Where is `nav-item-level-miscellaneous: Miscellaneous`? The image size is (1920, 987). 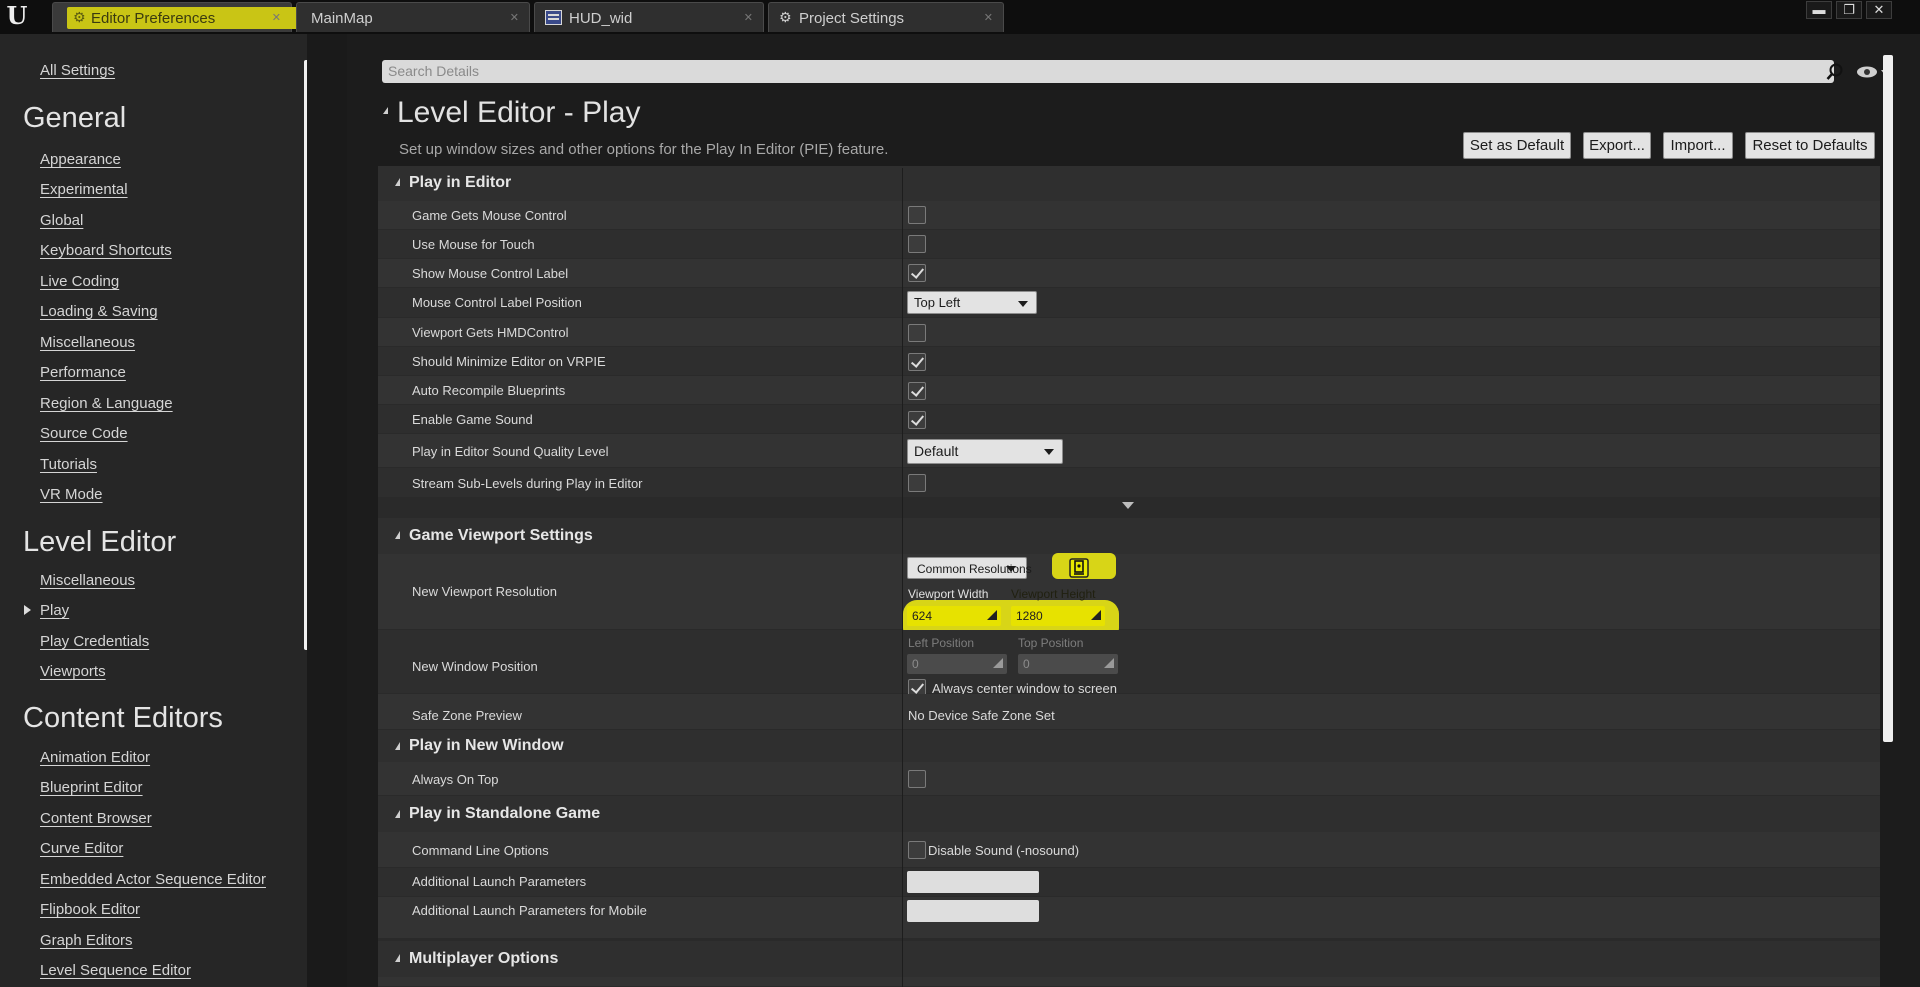
nav-item-level-miscellaneous: Miscellaneous is located at coordinates (87, 580).